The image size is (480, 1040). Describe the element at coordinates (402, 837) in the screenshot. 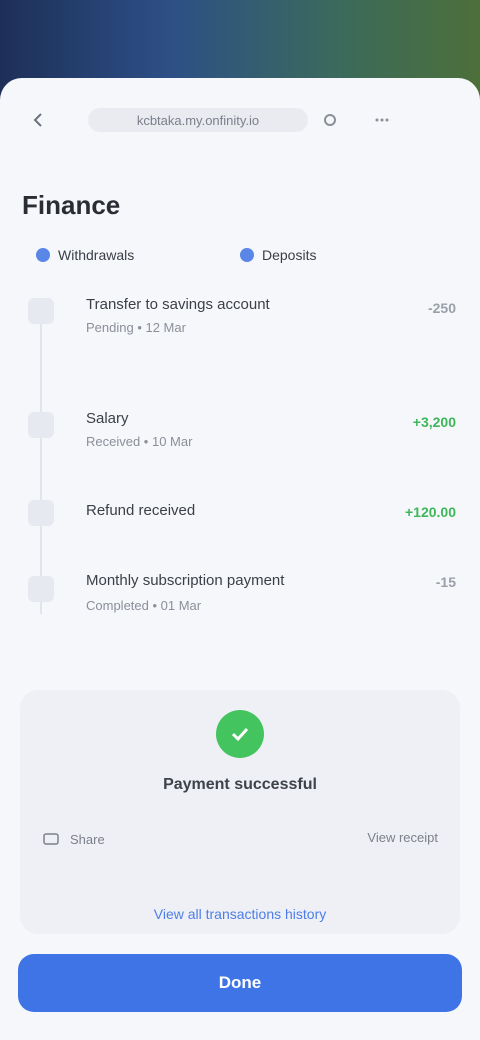

I see `view-receipt-link: View receipt` at that location.